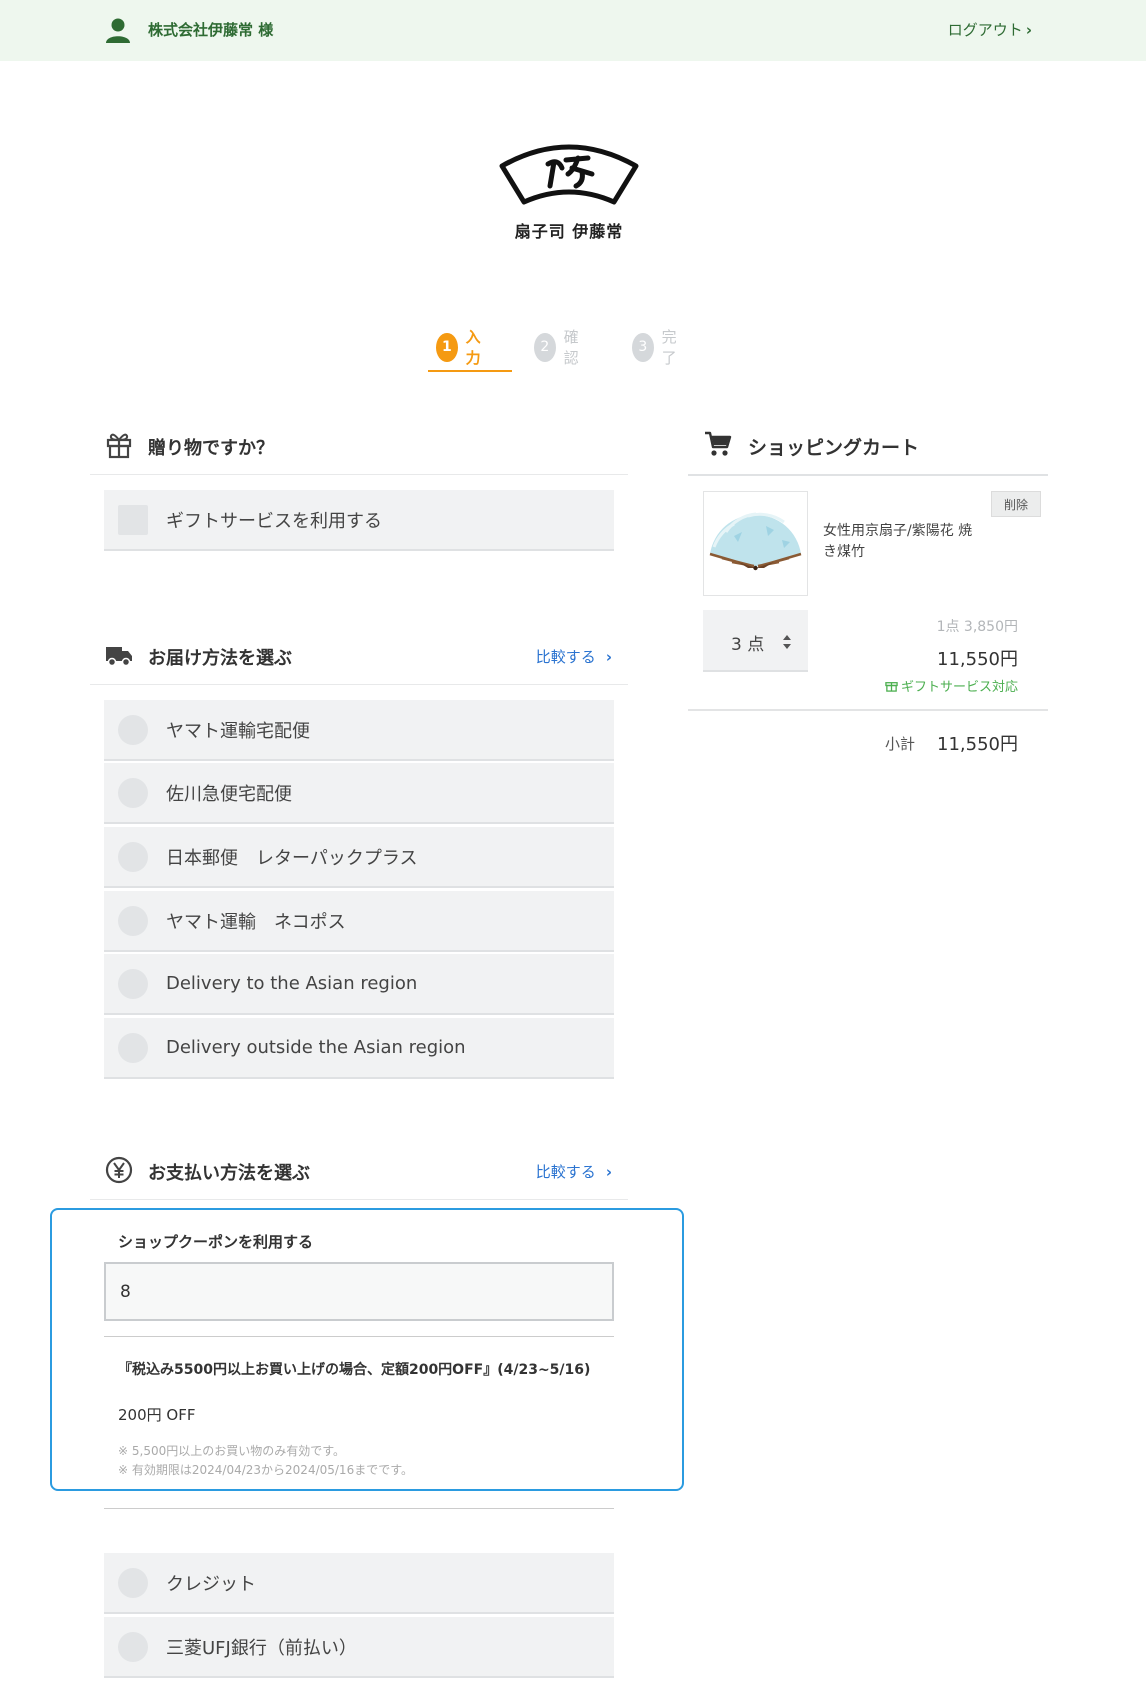 The width and height of the screenshot is (1146, 1690). What do you see at coordinates (216, 1242) in the screenshot?
I see `coupon-title: ショップクーポンを利用する` at bounding box center [216, 1242].